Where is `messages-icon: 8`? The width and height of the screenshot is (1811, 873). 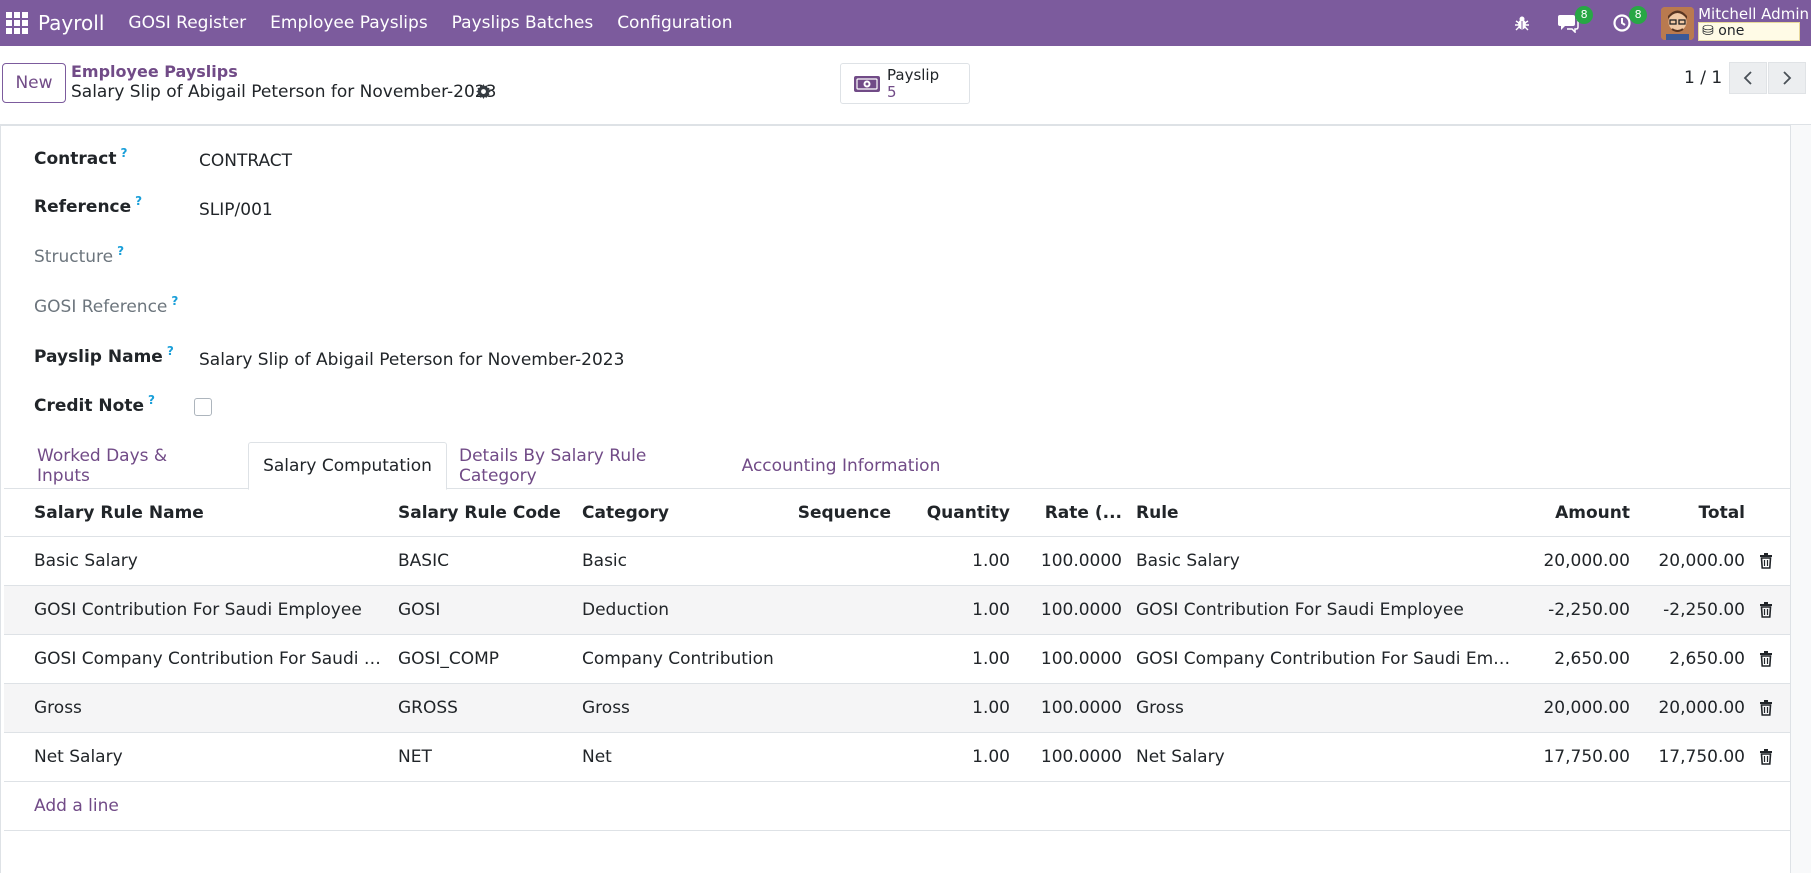
messages-icon: 8 is located at coordinates (1574, 21).